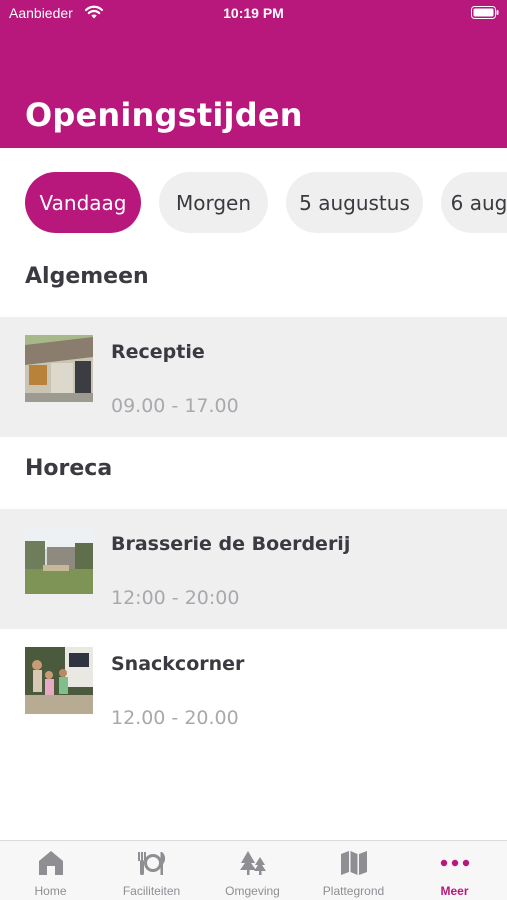 This screenshot has height=900, width=507. I want to click on list-item-hours: 12:00 - 20:00, so click(175, 598).